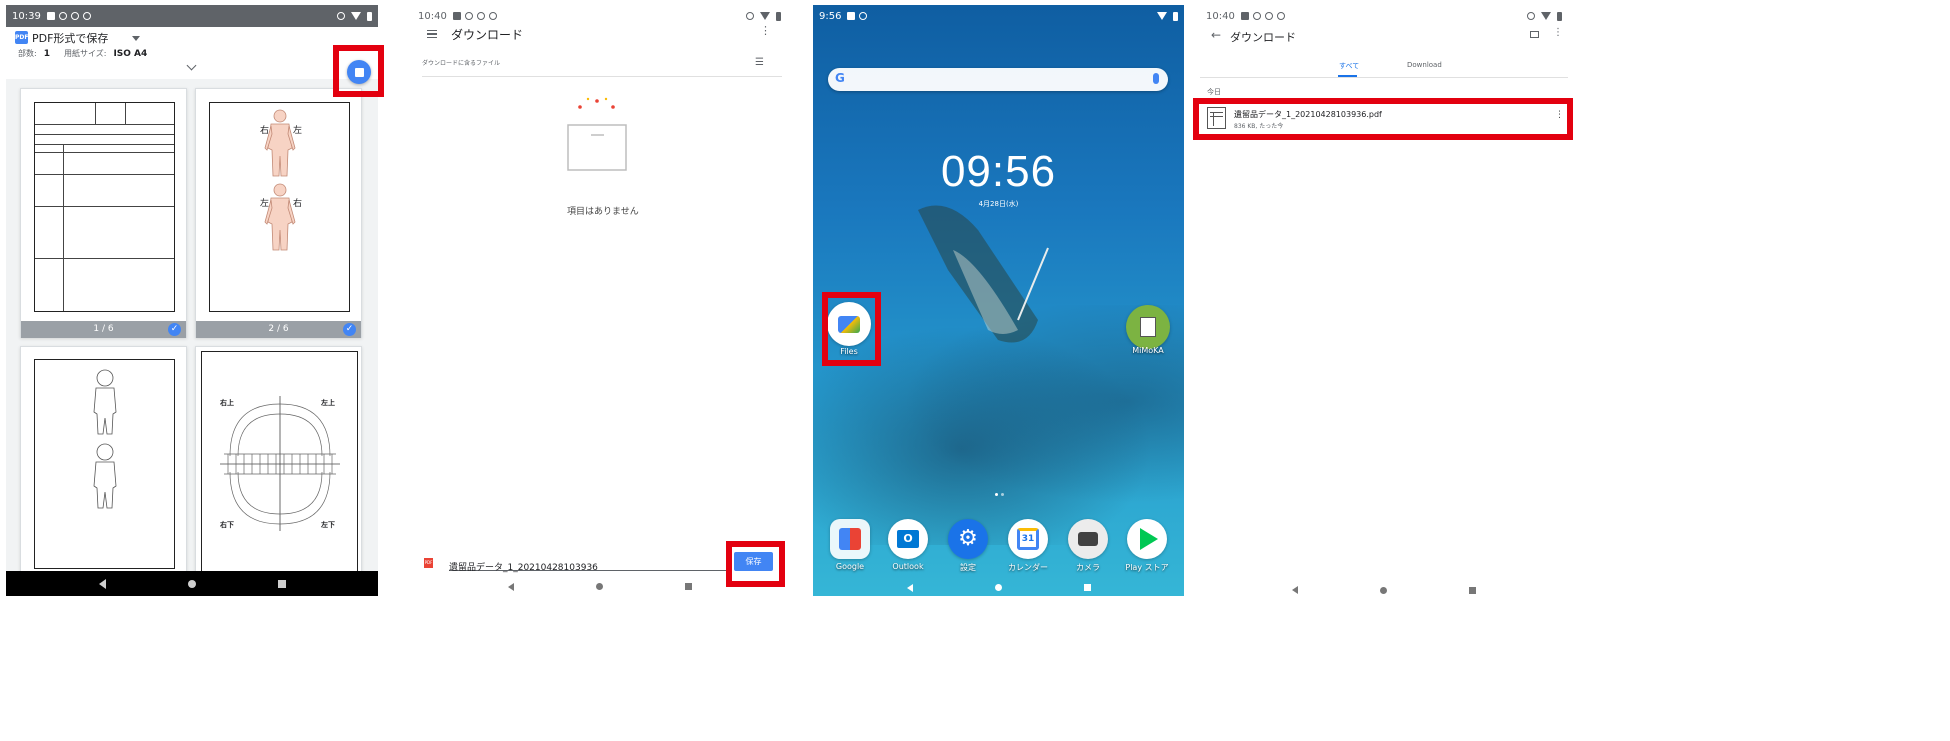 This screenshot has height=741, width=1950. I want to click on printer-select: PDF形式で保存, so click(86, 38).